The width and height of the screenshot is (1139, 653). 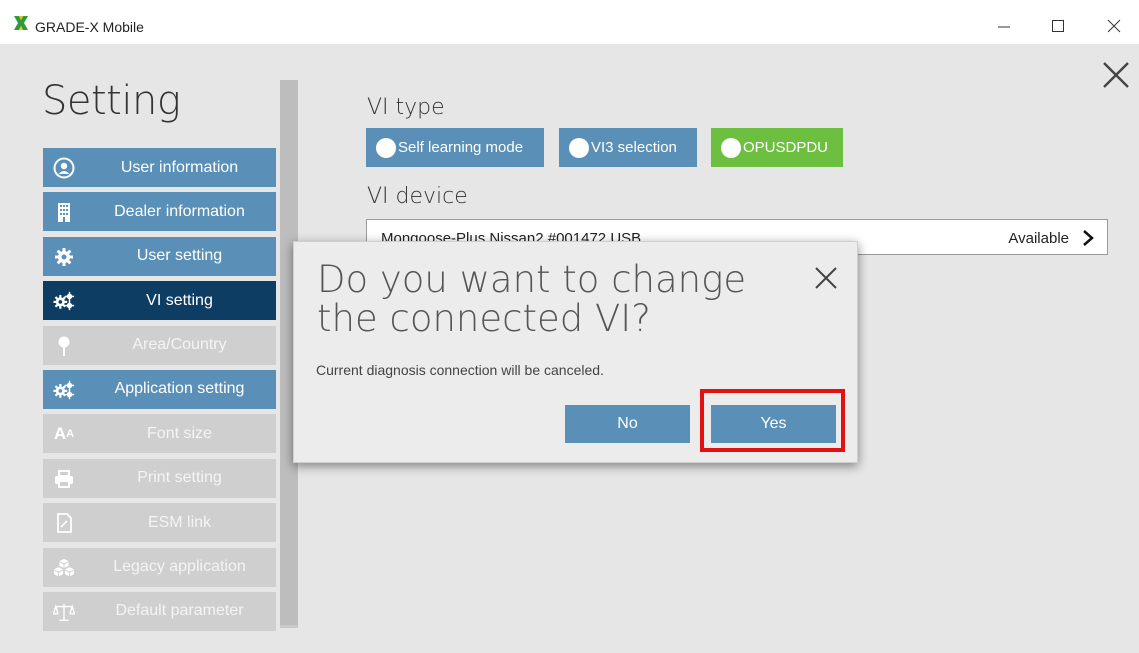 What do you see at coordinates (64, 523) in the screenshot?
I see `document-icon` at bounding box center [64, 523].